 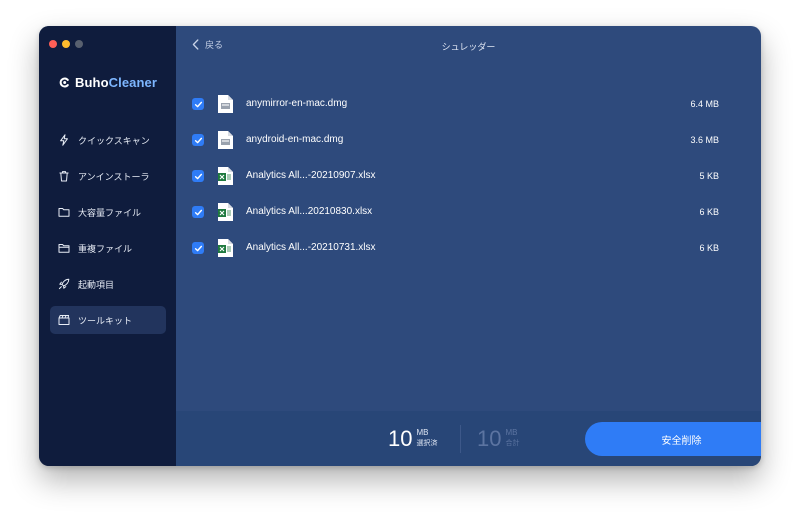 I want to click on file-name: Analytics All...20210830.xlsx, so click(x=309, y=211).